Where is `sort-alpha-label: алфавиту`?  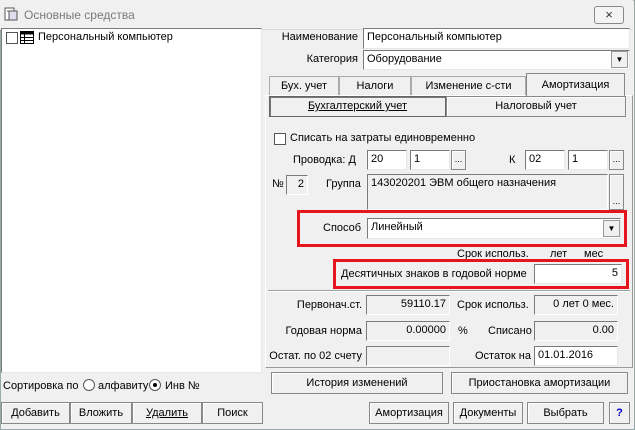 sort-alpha-label: алфавиту is located at coordinates (123, 386).